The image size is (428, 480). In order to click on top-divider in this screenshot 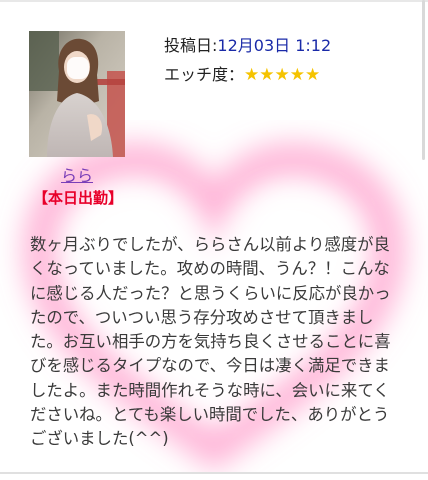, I will do `click(214, 1)`.